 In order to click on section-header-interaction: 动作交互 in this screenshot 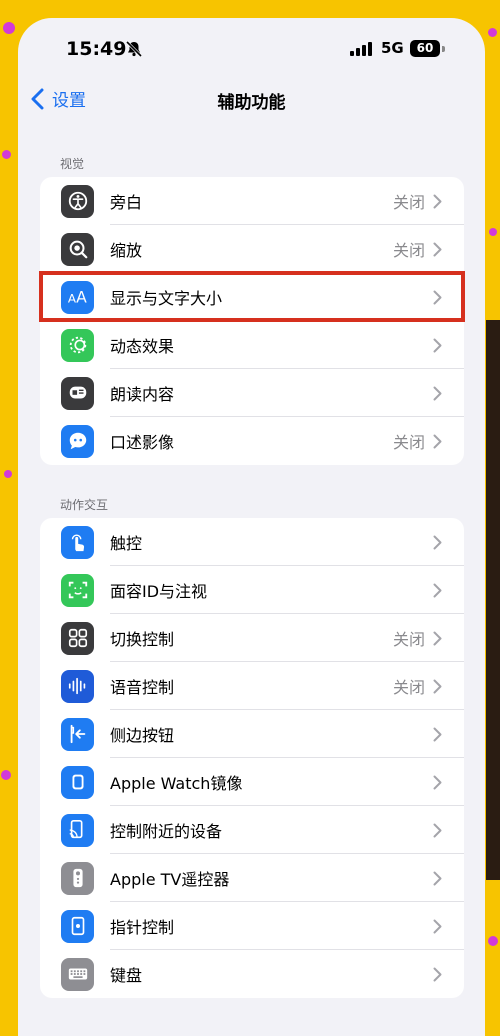, I will do `click(84, 505)`.